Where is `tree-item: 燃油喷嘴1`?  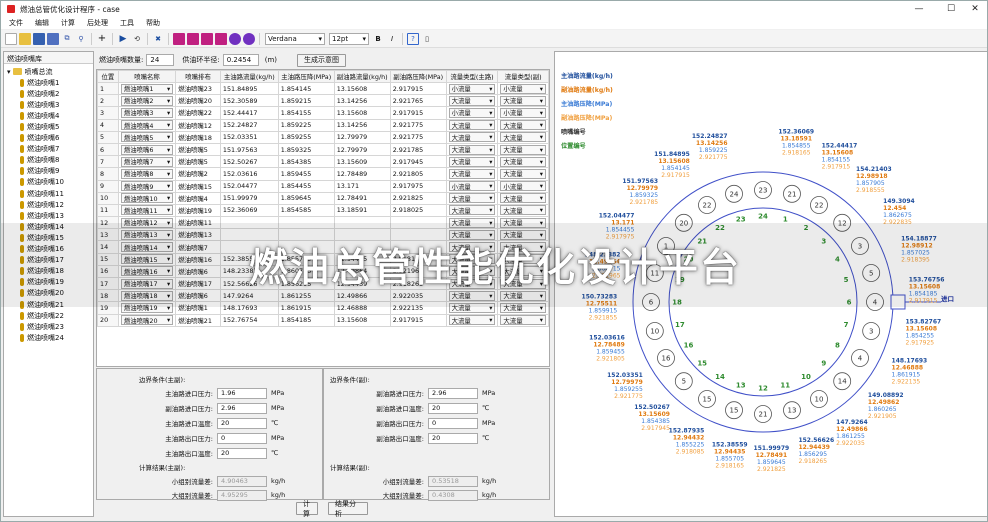 tree-item: 燃油喷嘴1 is located at coordinates (48, 82).